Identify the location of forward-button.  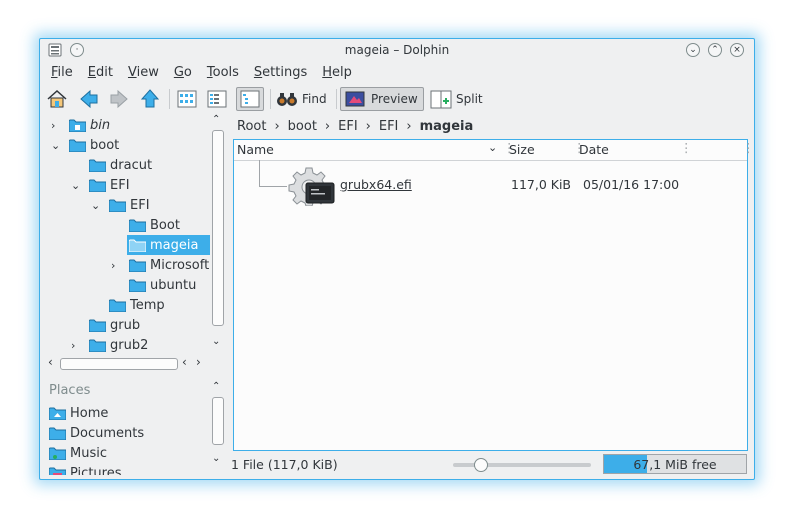
(119, 99).